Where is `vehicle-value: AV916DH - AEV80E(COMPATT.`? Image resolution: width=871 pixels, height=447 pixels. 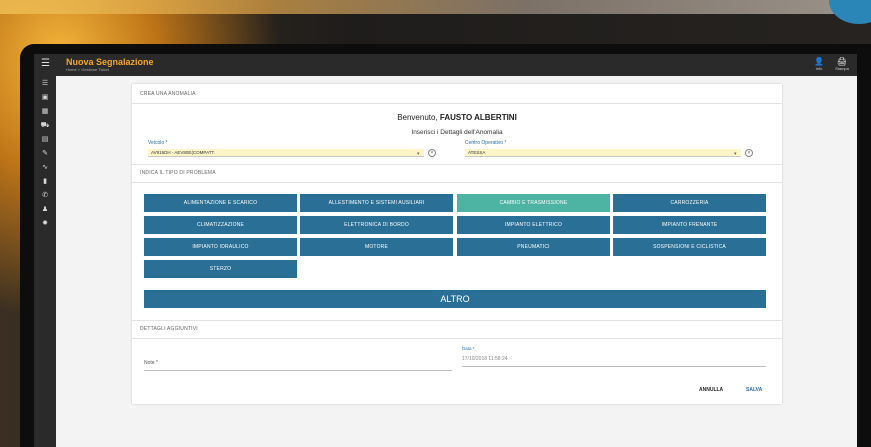
vehicle-value: AV916DH - AEV80E(COMPATT. is located at coordinates (183, 152).